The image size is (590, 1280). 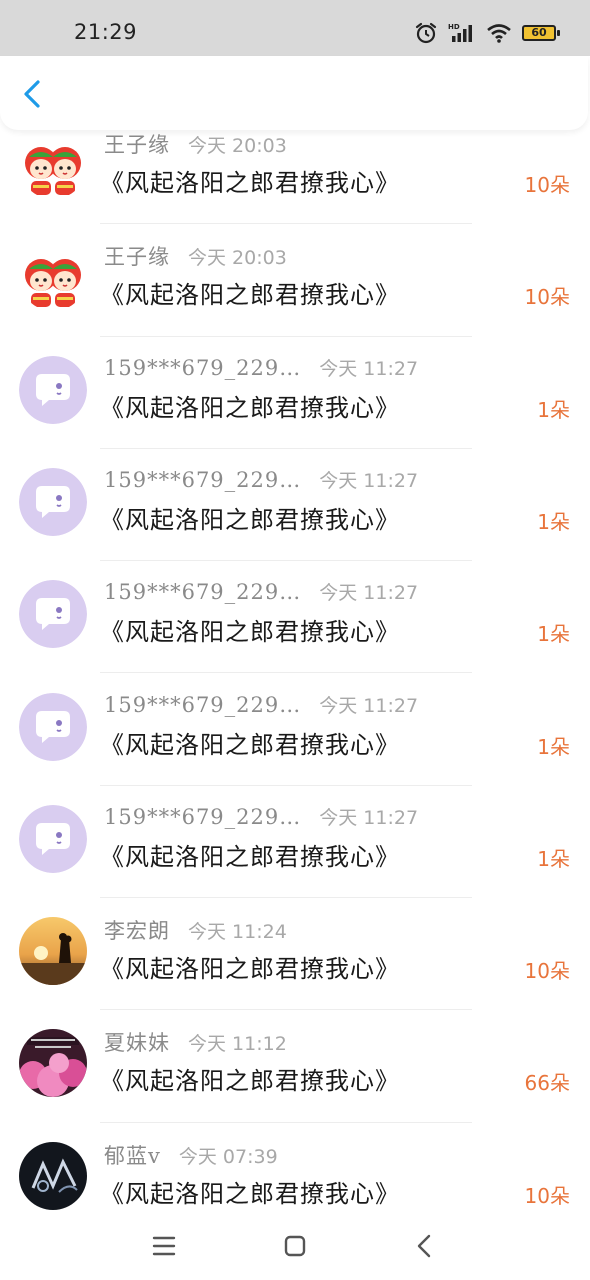 I want to click on status-bar: 21:29 HD 60, so click(x=295, y=28).